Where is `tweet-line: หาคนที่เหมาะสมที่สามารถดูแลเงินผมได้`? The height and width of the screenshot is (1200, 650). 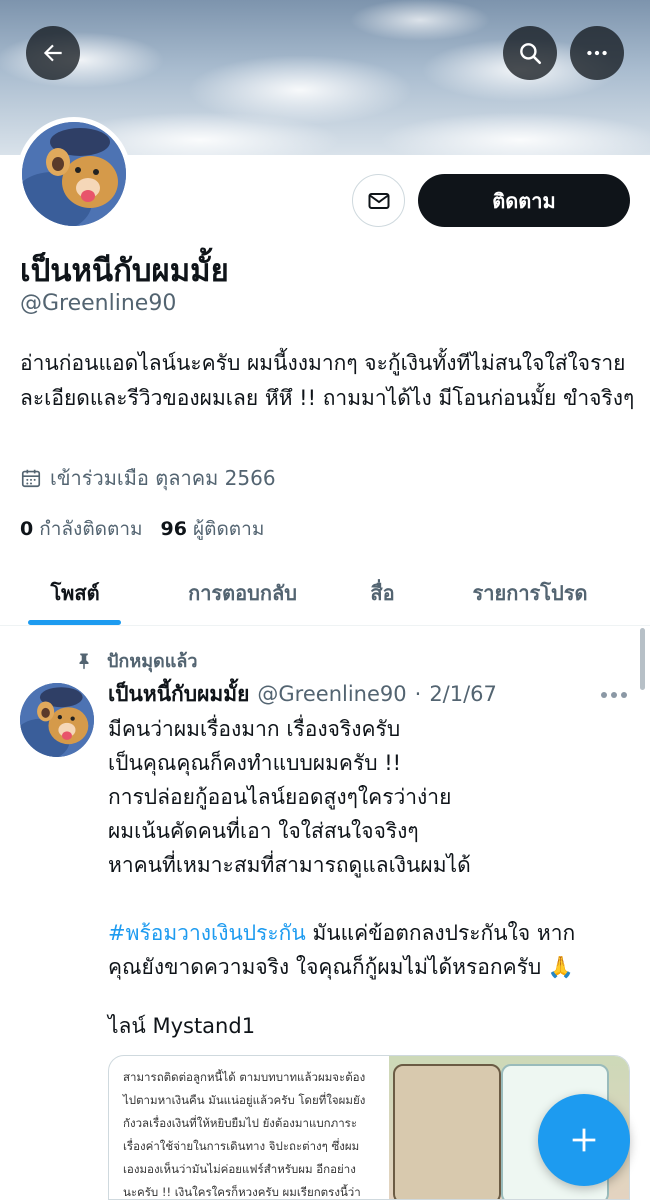
tweet-line: หาคนที่เหมาะสมที่สามารถดูแลเงินผมได้ is located at coordinates (289, 865).